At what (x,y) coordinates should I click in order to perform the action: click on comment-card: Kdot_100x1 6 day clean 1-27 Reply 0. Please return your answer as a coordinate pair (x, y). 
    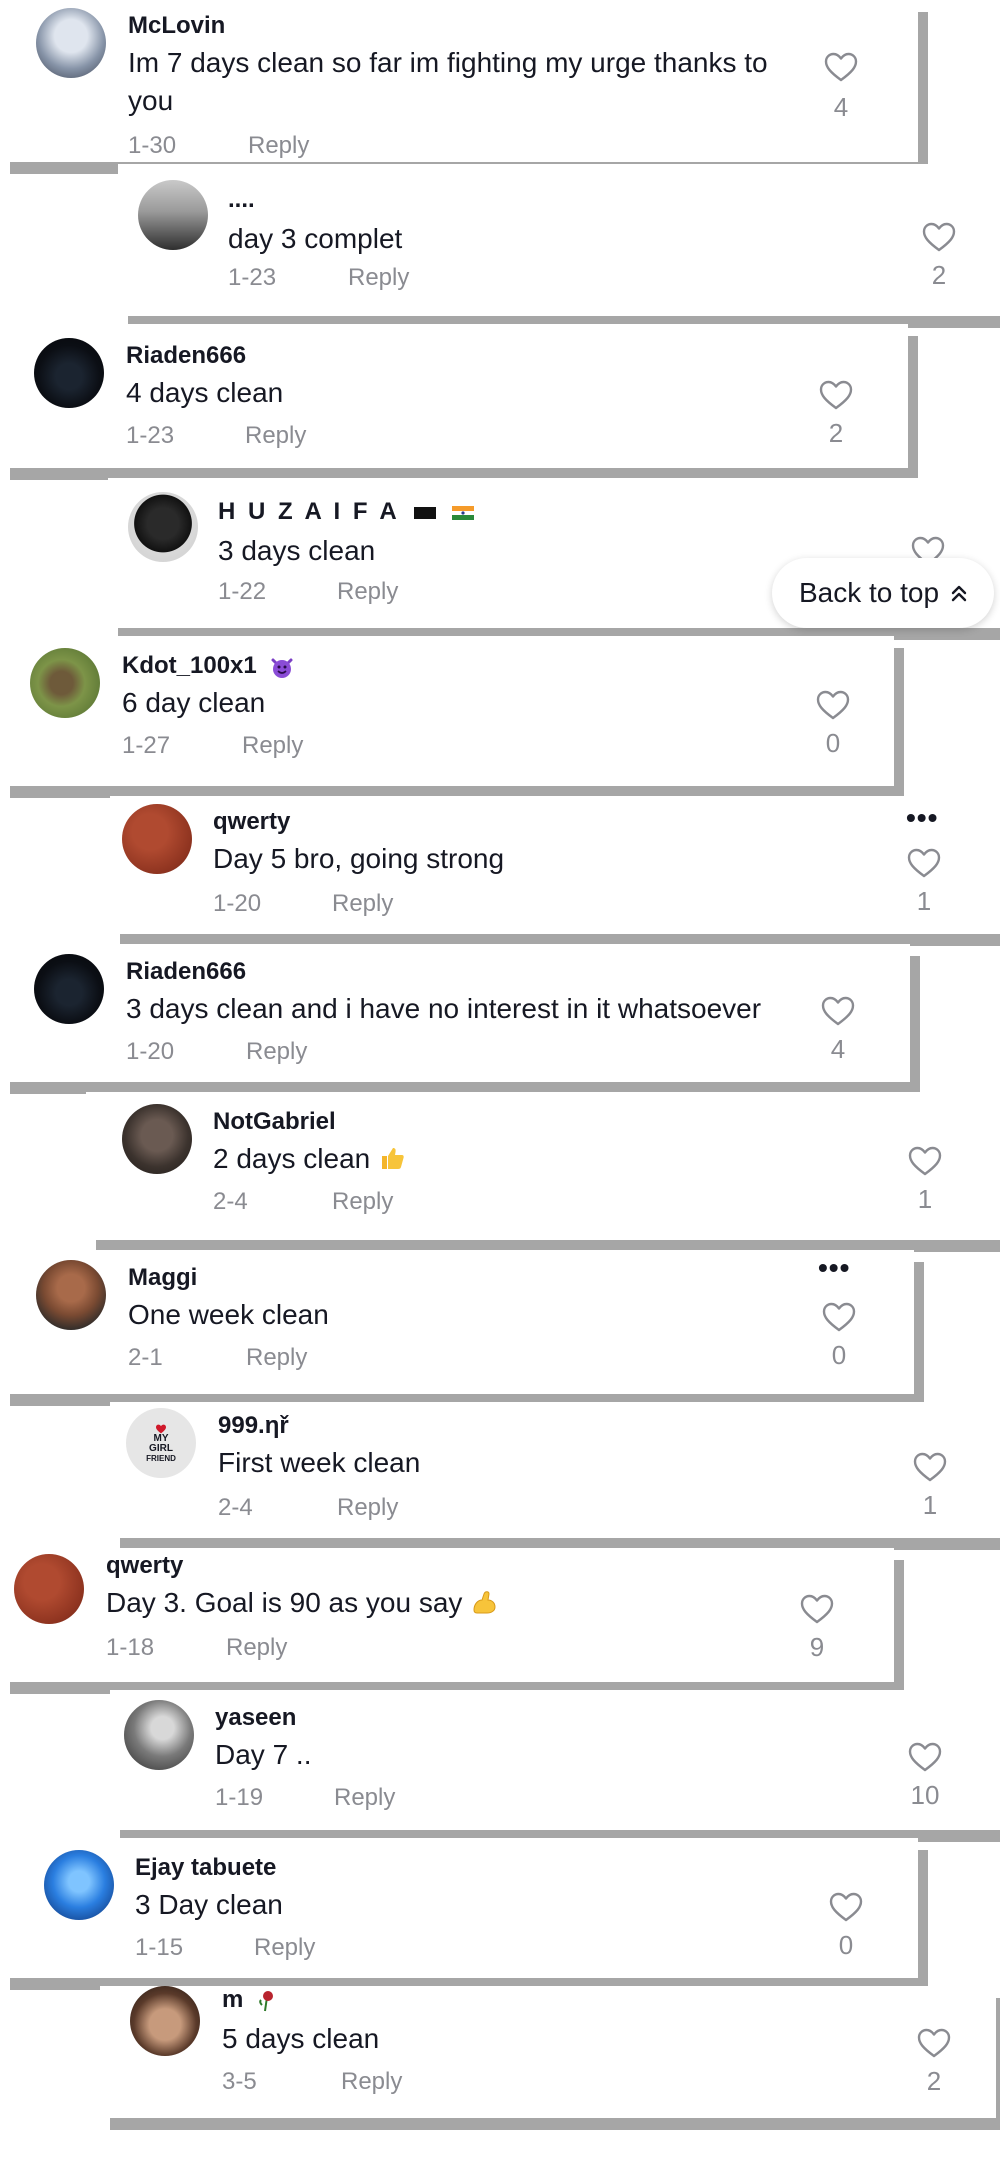
    Looking at the image, I should click on (447, 711).